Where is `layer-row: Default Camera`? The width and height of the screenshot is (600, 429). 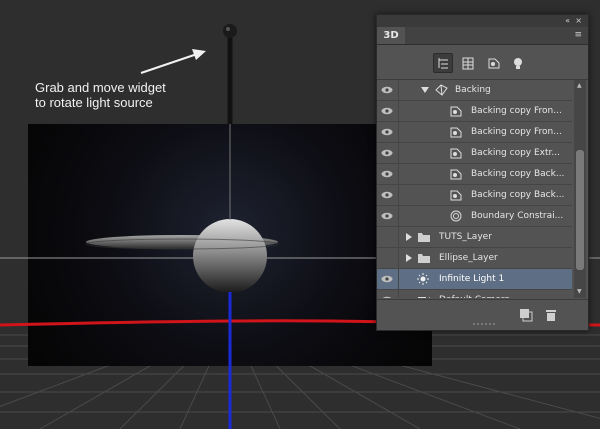
layer-row: Default Camera is located at coordinates (474, 294).